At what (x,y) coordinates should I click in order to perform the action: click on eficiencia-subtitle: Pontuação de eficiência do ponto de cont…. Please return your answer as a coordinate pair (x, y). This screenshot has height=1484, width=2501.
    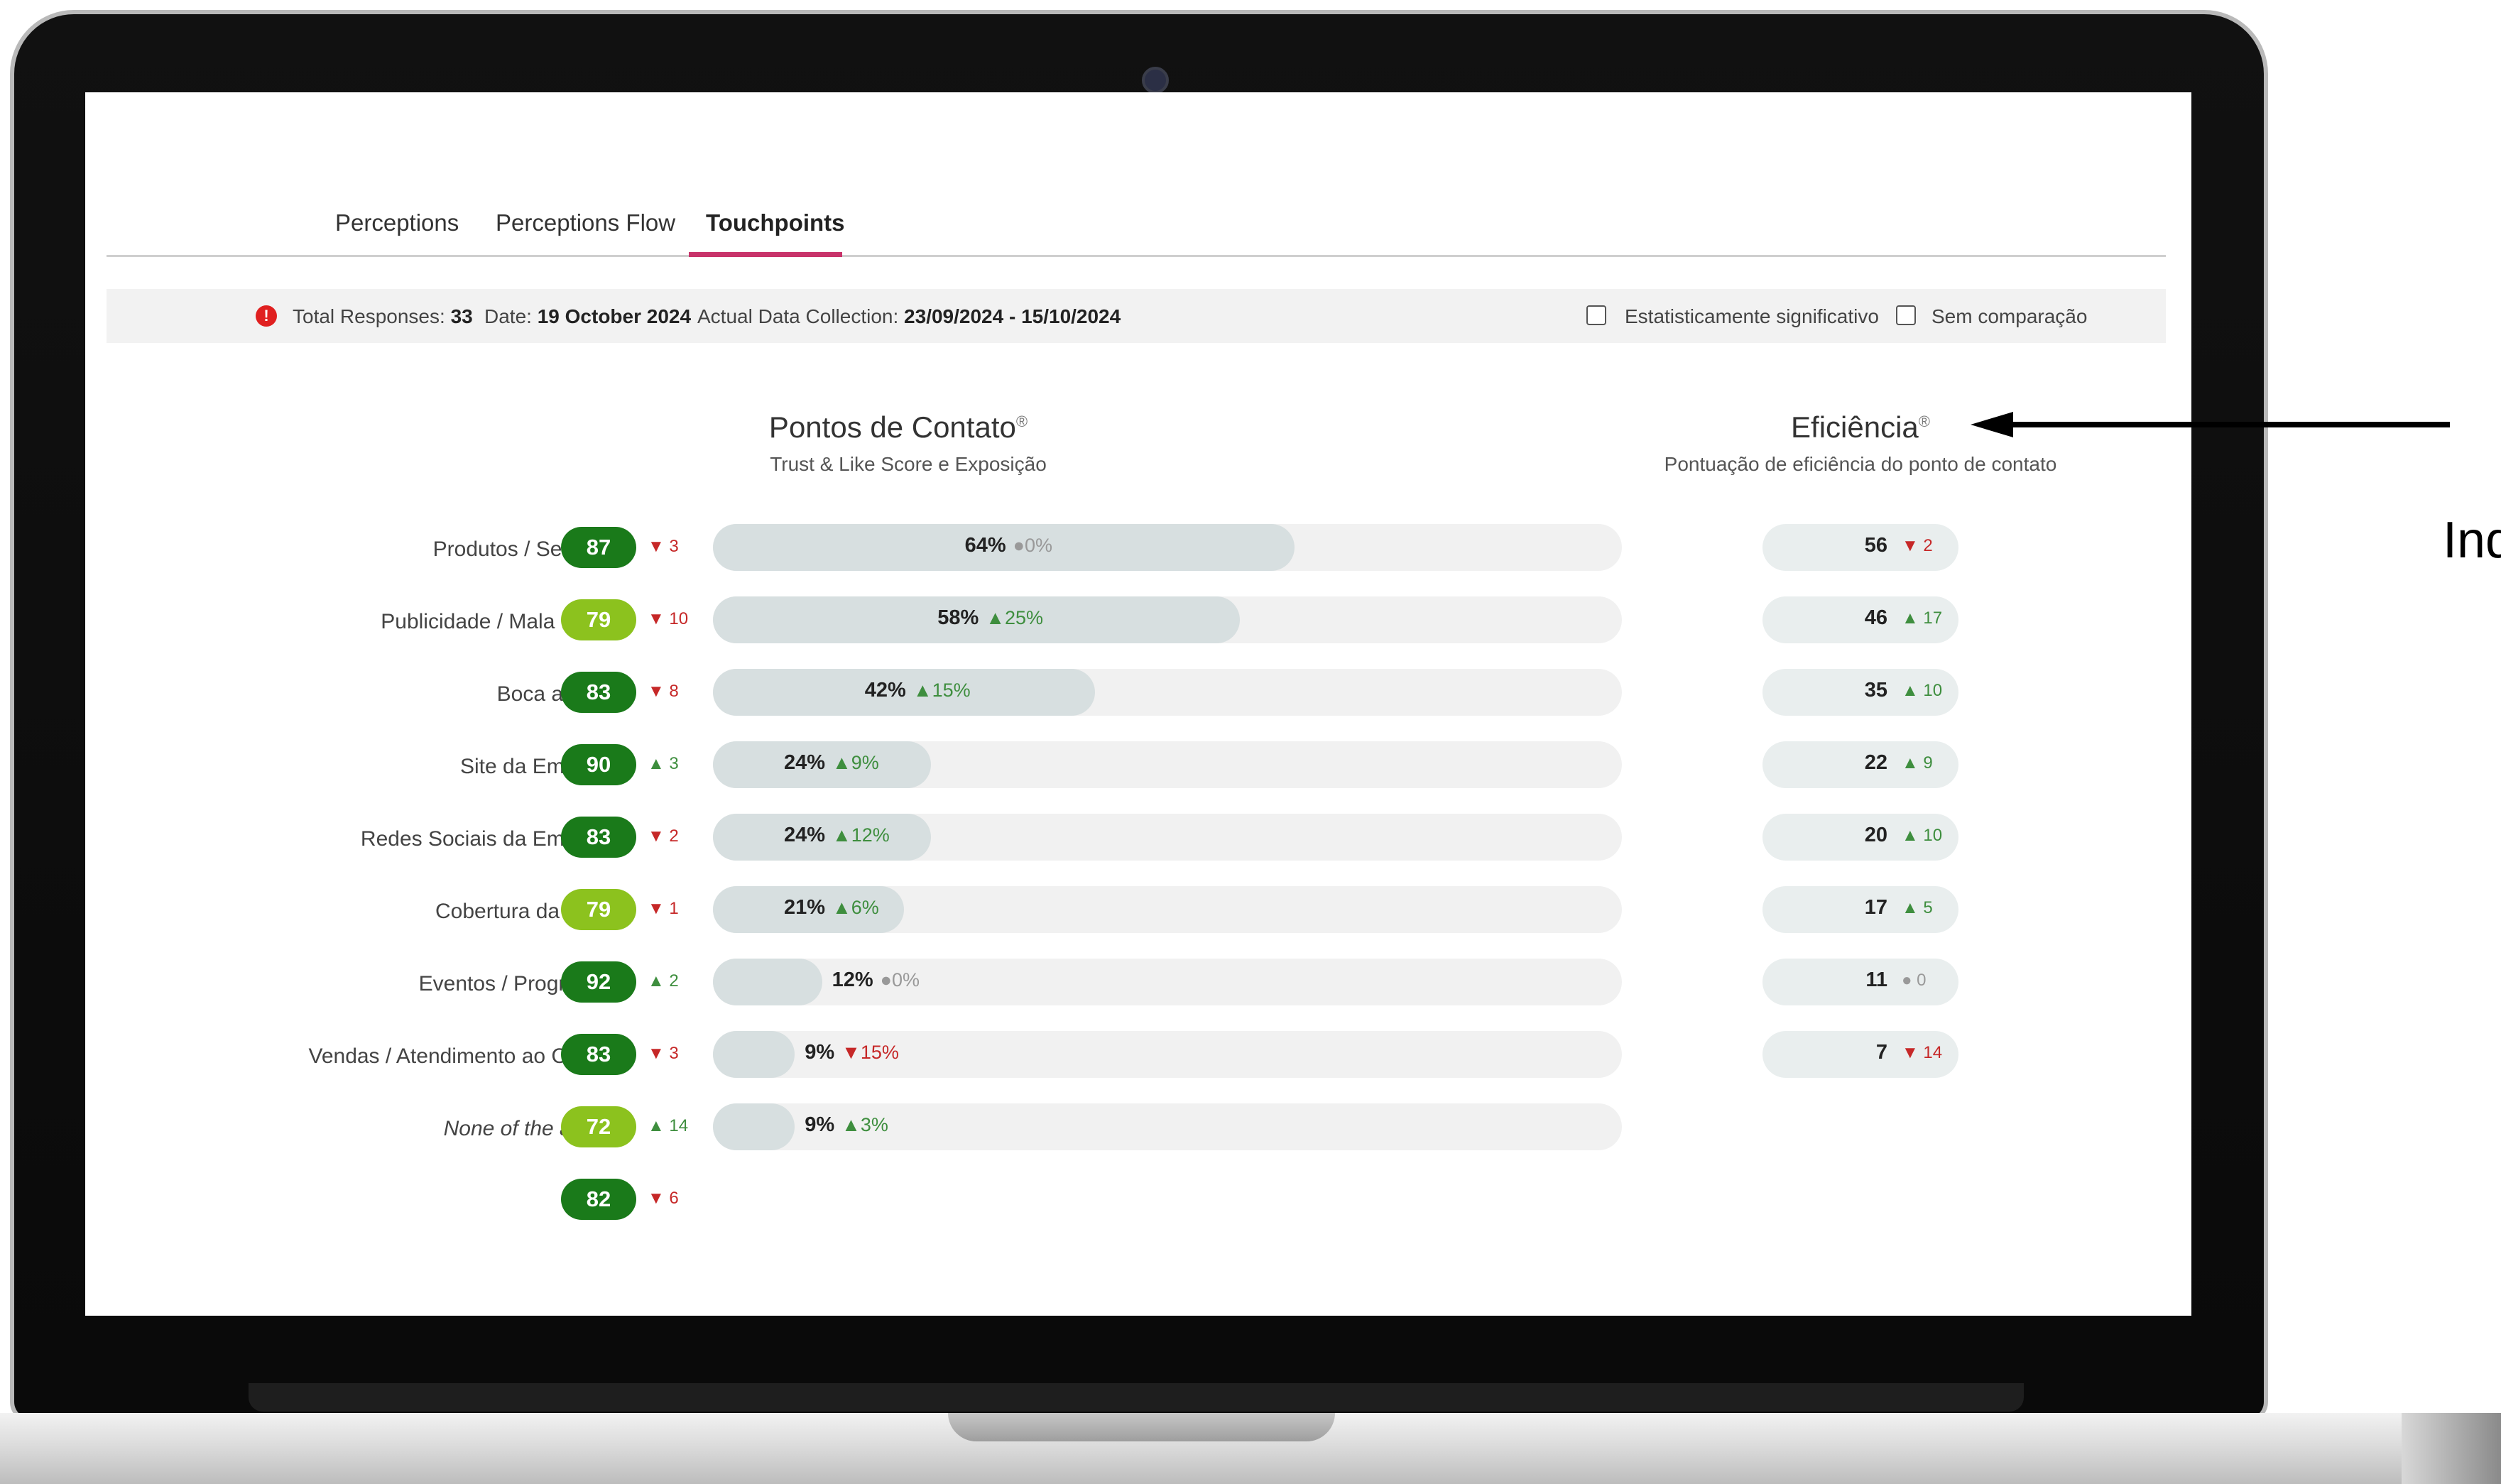
    Looking at the image, I should click on (1861, 464).